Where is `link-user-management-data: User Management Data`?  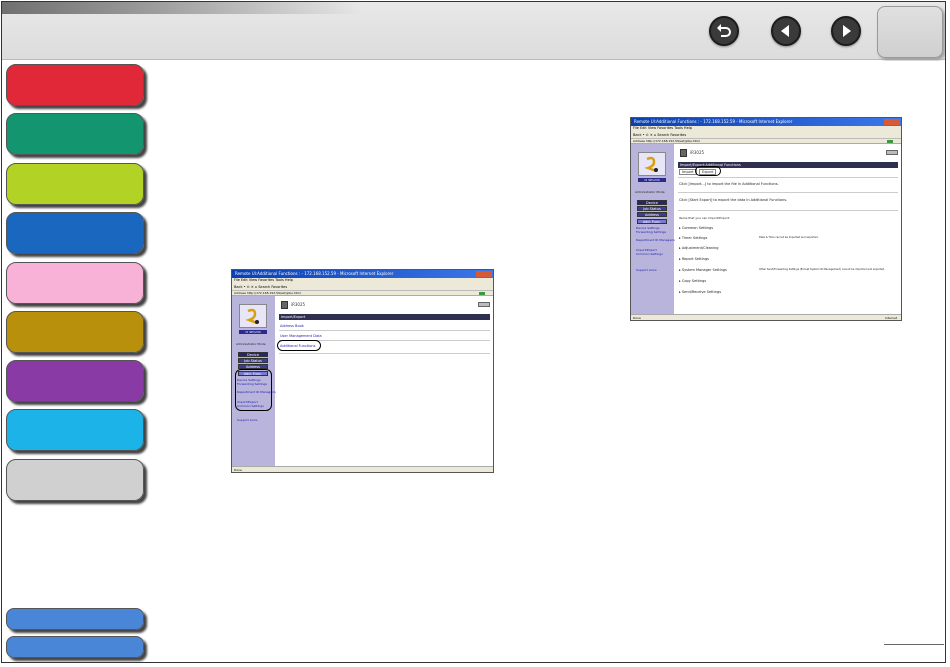 link-user-management-data: User Management Data is located at coordinates (301, 336).